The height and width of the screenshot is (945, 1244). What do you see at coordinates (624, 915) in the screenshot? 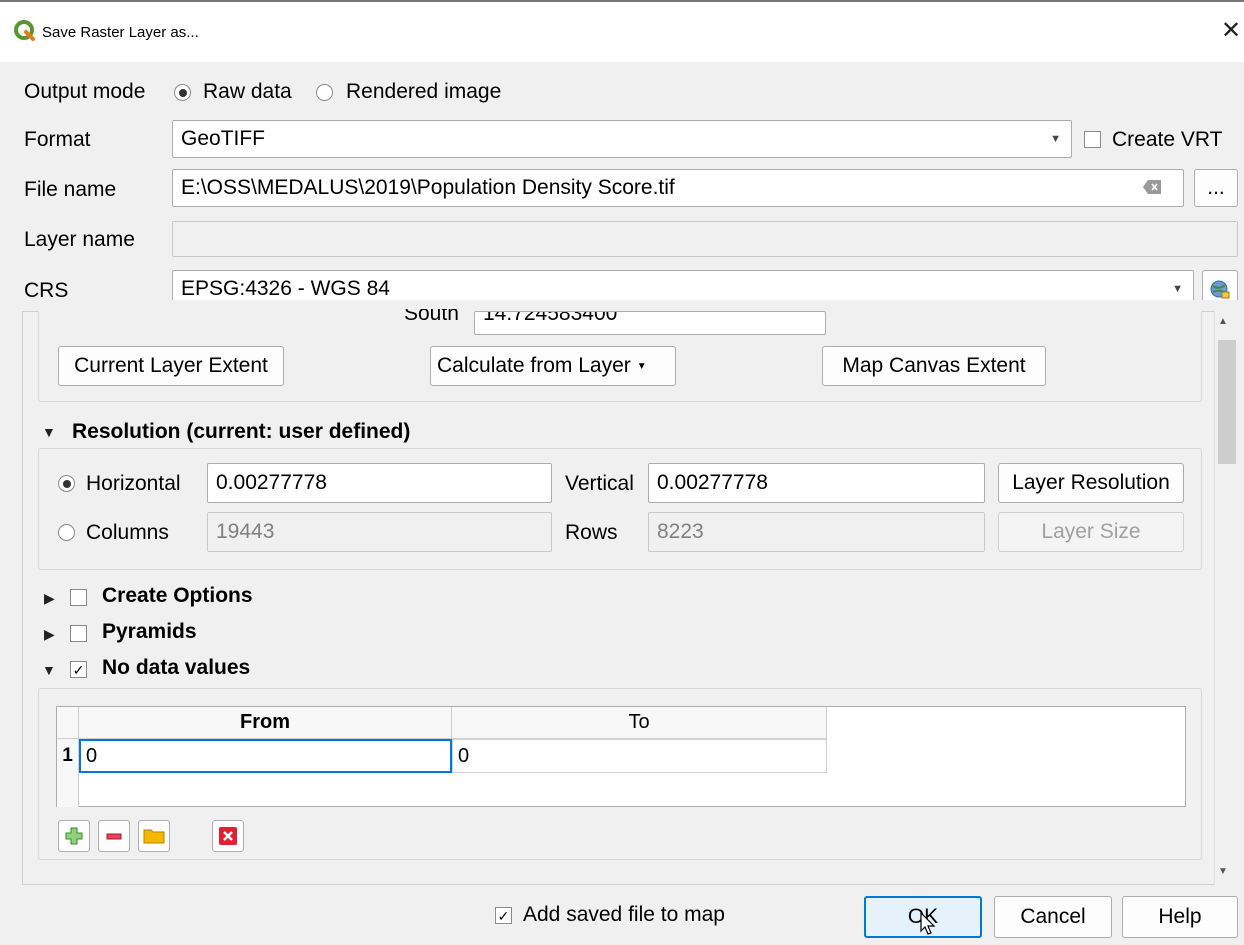
I see `add-to-map-label: Add saved file to map` at bounding box center [624, 915].